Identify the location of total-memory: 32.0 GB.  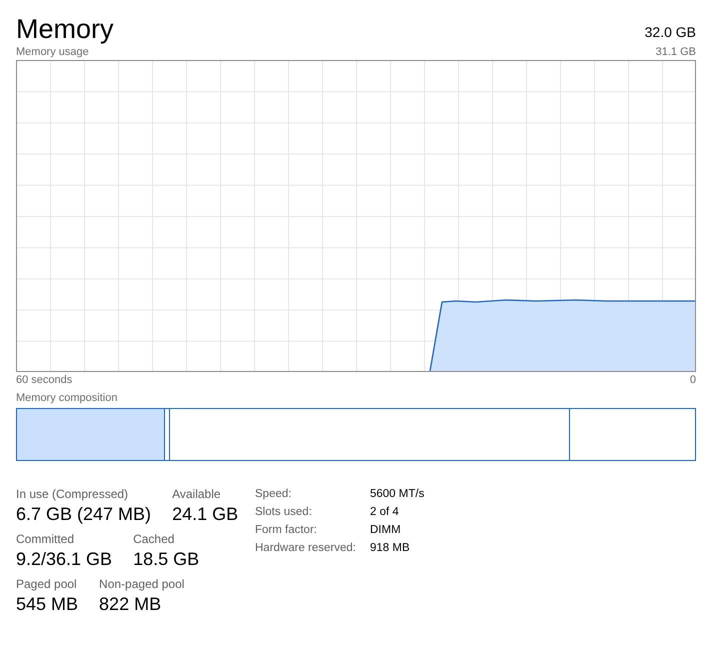
(670, 32).